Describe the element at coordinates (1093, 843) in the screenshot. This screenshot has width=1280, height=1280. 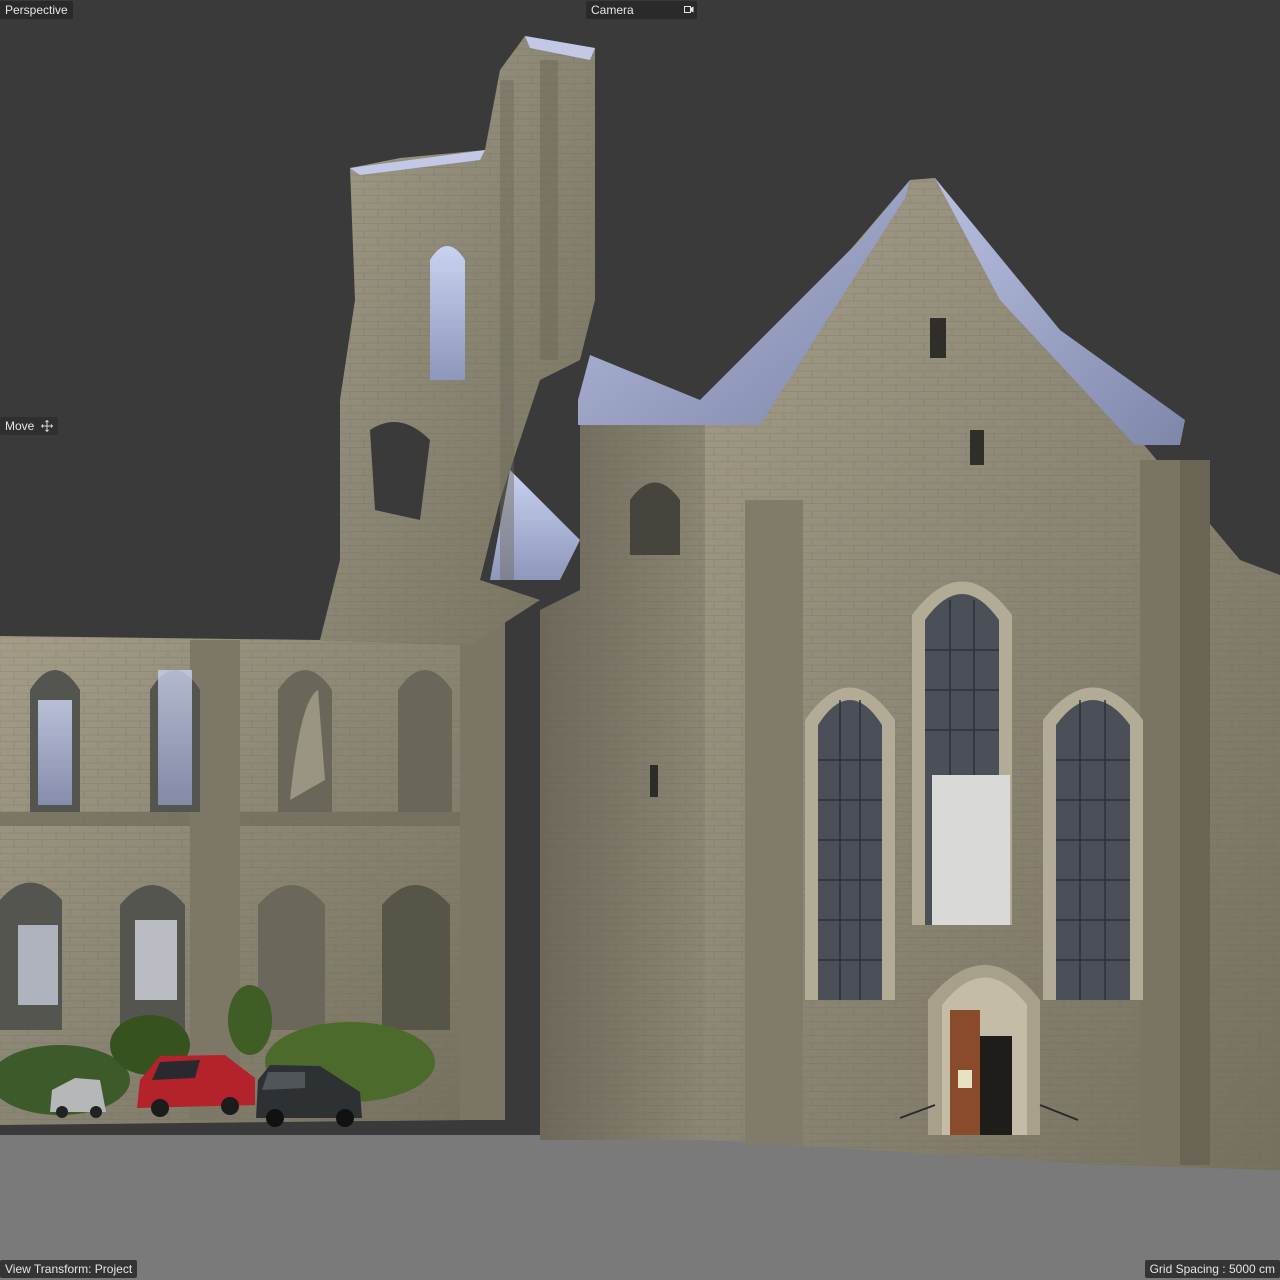
I see `lancet-window-right` at that location.